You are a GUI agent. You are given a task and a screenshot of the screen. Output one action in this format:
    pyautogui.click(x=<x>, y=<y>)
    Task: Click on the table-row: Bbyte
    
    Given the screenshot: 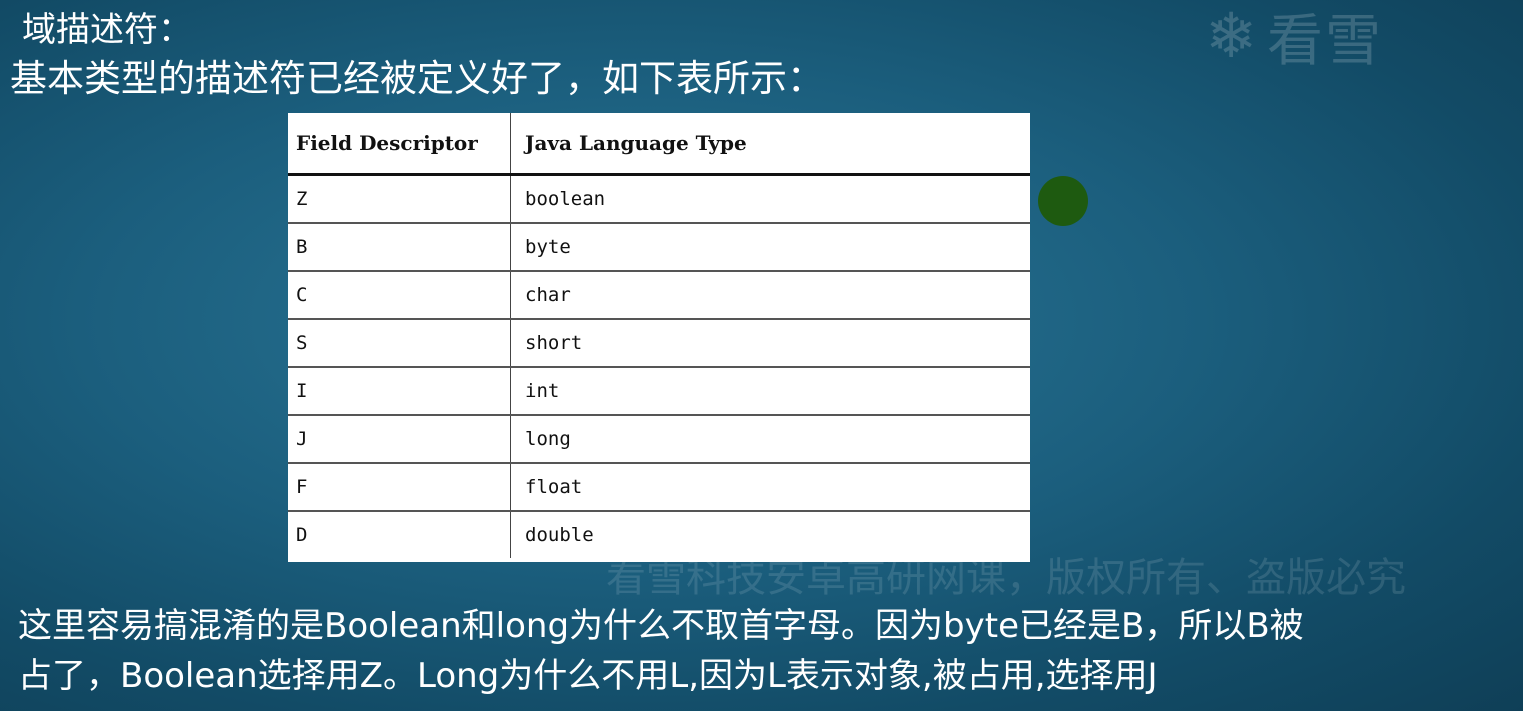 What is the action you would take?
    pyautogui.click(x=659, y=247)
    